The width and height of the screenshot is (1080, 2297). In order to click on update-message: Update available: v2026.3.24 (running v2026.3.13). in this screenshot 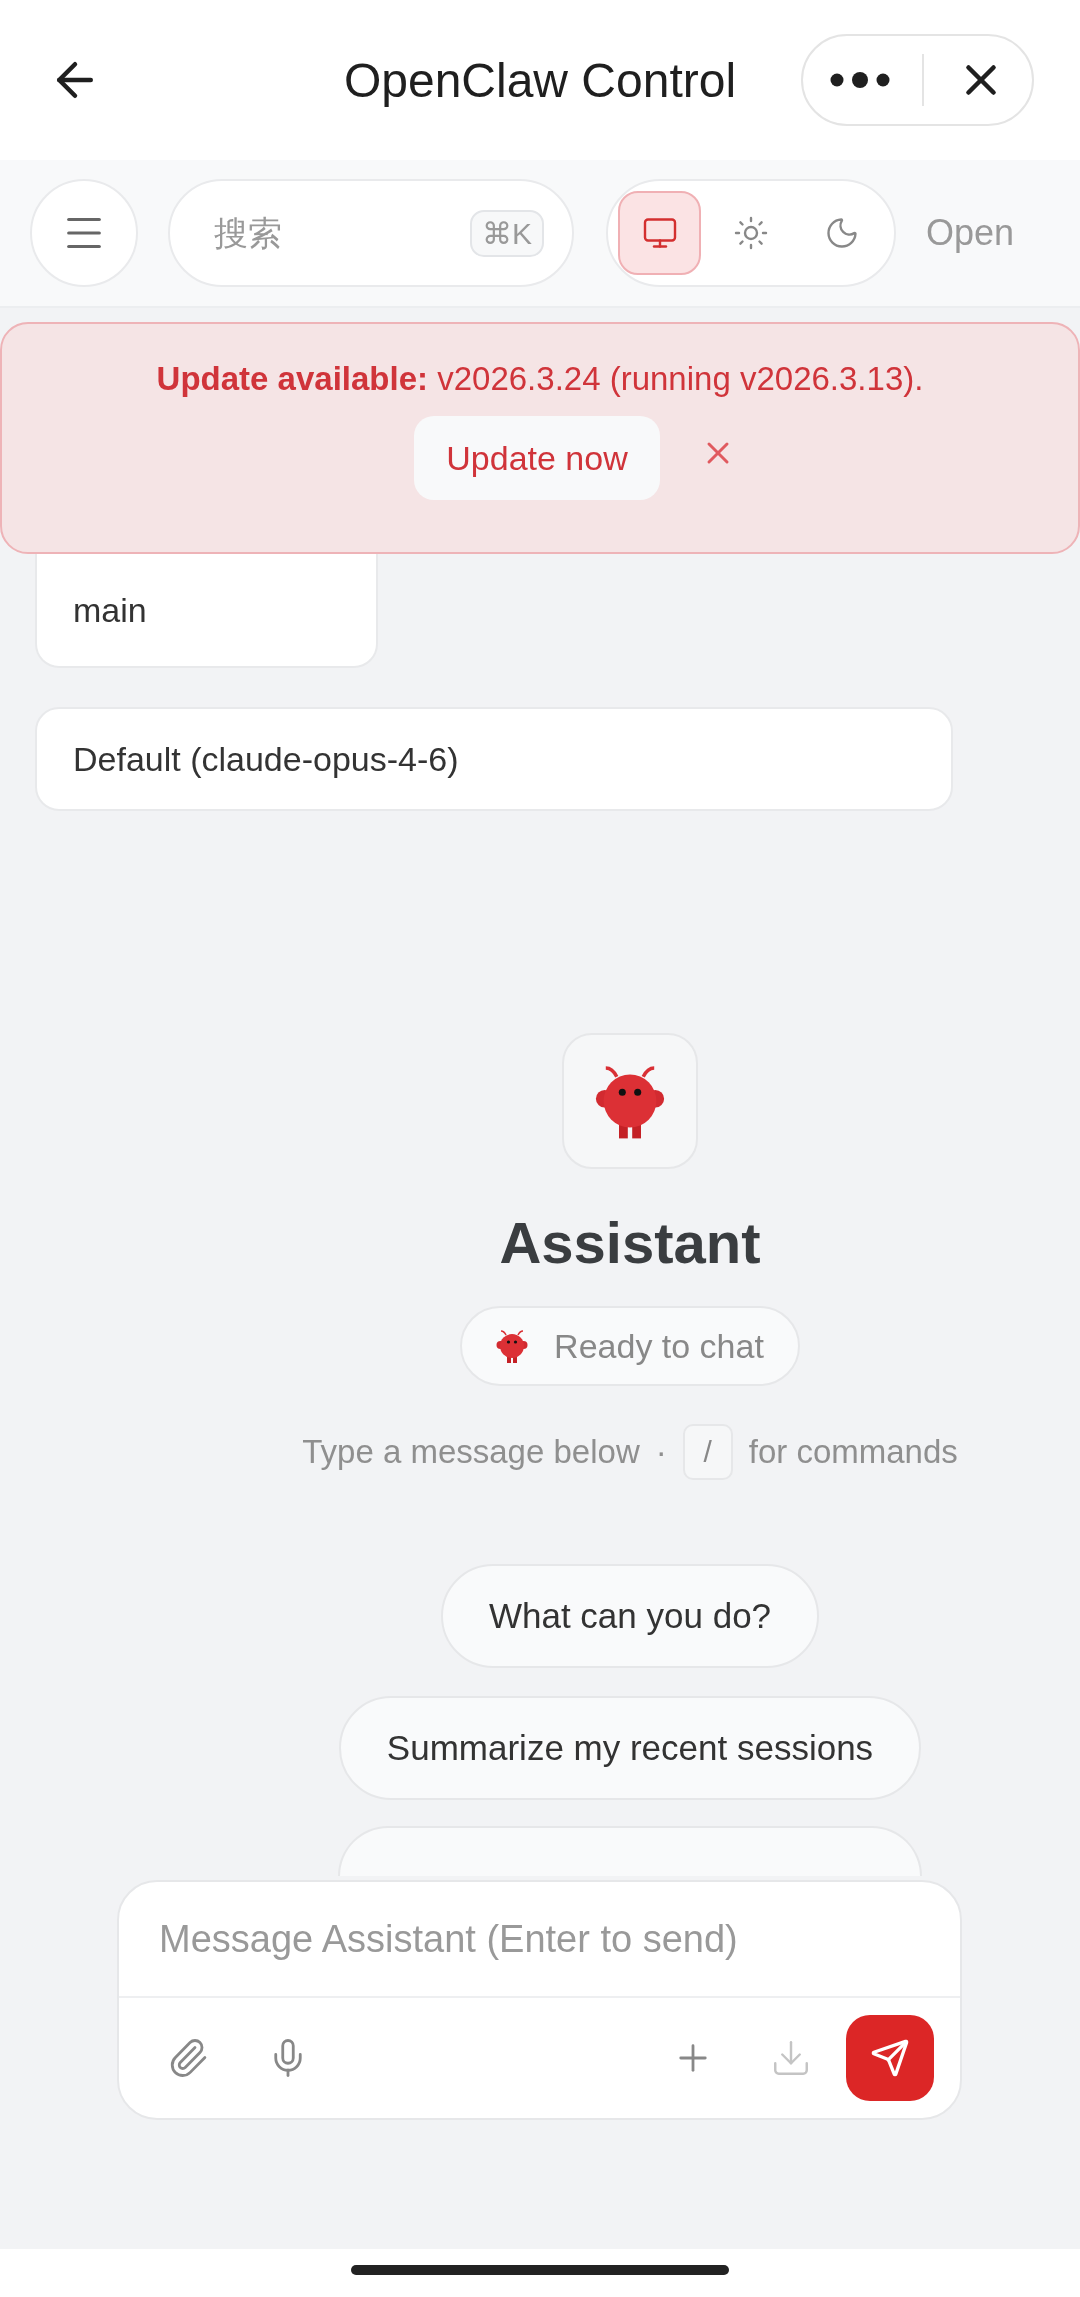, I will do `click(540, 379)`.